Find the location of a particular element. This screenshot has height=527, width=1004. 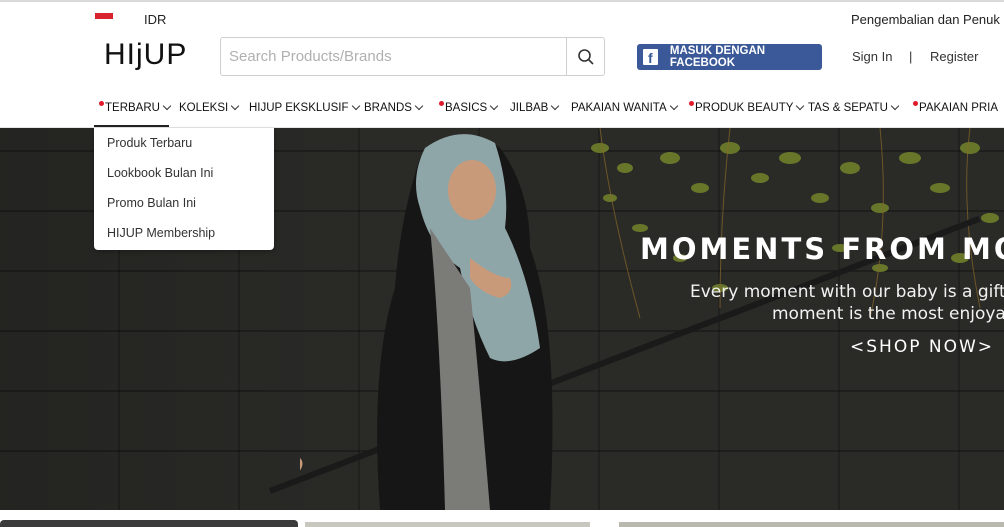

nav-item-tas-sepatu: TAS & SEPATU is located at coordinates (854, 107).